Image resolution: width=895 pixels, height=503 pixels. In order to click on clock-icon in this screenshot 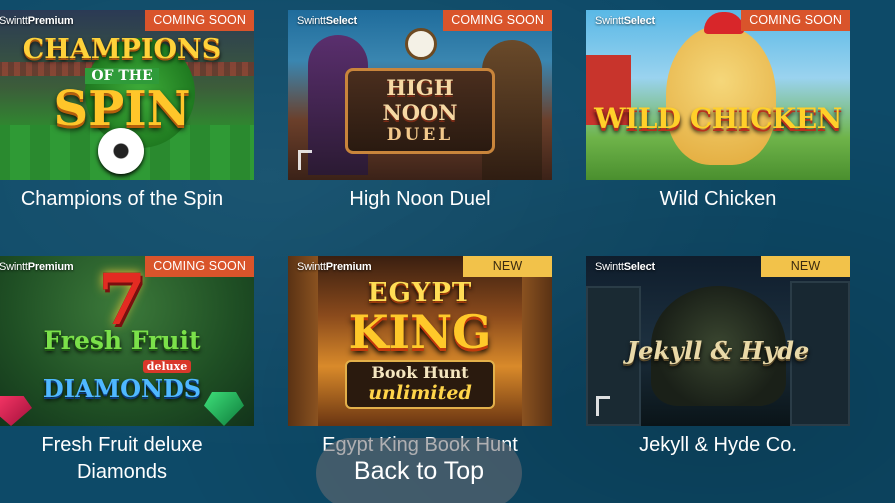, I will do `click(421, 44)`.